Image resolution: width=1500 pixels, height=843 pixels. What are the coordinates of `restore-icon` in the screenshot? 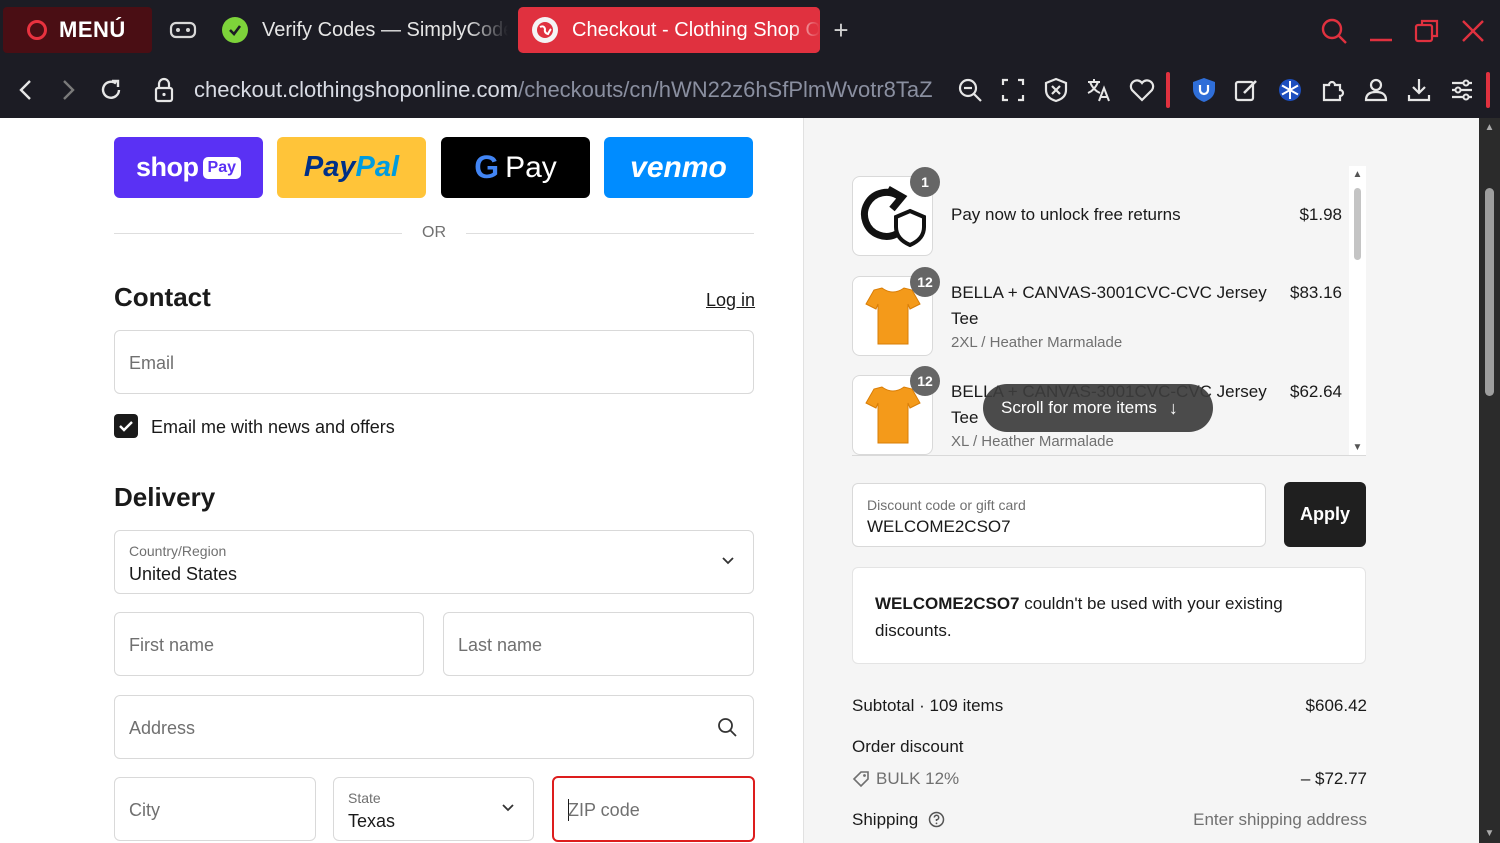 It's located at (1427, 31).